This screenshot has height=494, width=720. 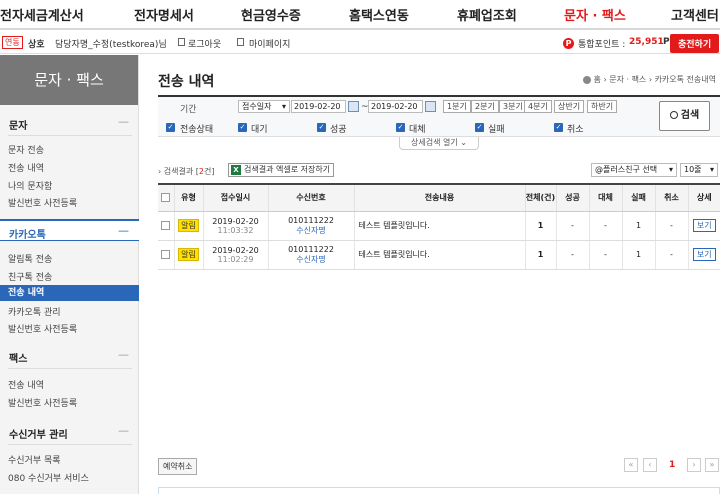 I want to click on date-from-input: 2019-02-20, so click(x=318, y=106).